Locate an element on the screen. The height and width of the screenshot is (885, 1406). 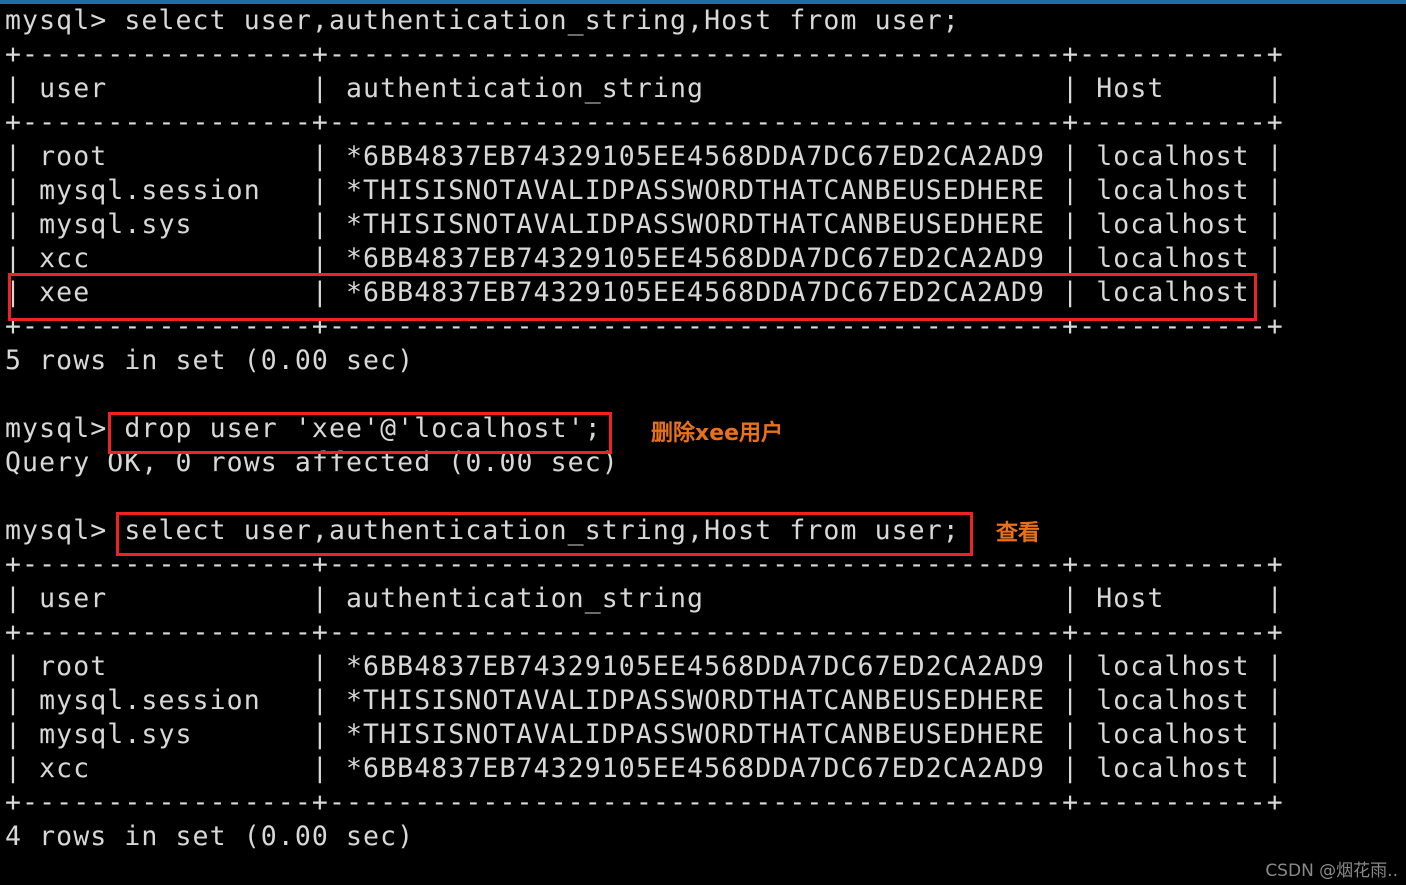
terminal-line-row-count: 4 rows in set (0.00 sec) is located at coordinates (210, 836).